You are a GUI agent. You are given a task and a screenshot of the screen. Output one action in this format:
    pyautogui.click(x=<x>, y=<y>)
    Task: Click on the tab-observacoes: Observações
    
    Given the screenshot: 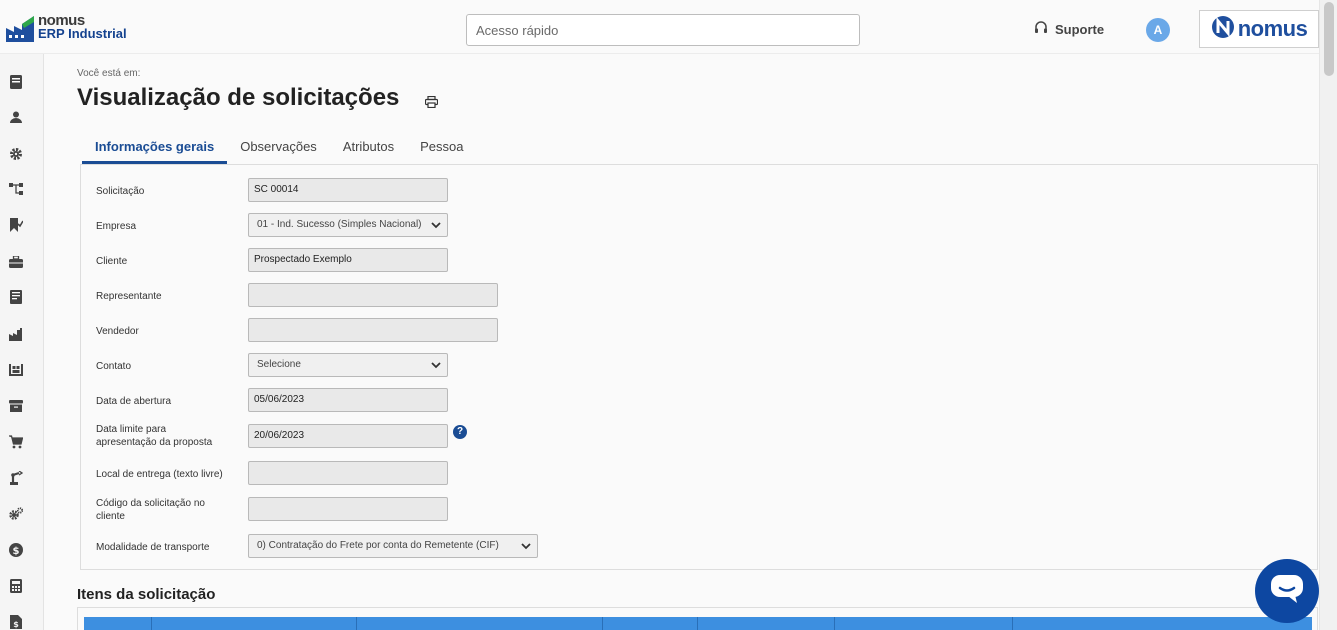 What is the action you would take?
    pyautogui.click(x=278, y=148)
    